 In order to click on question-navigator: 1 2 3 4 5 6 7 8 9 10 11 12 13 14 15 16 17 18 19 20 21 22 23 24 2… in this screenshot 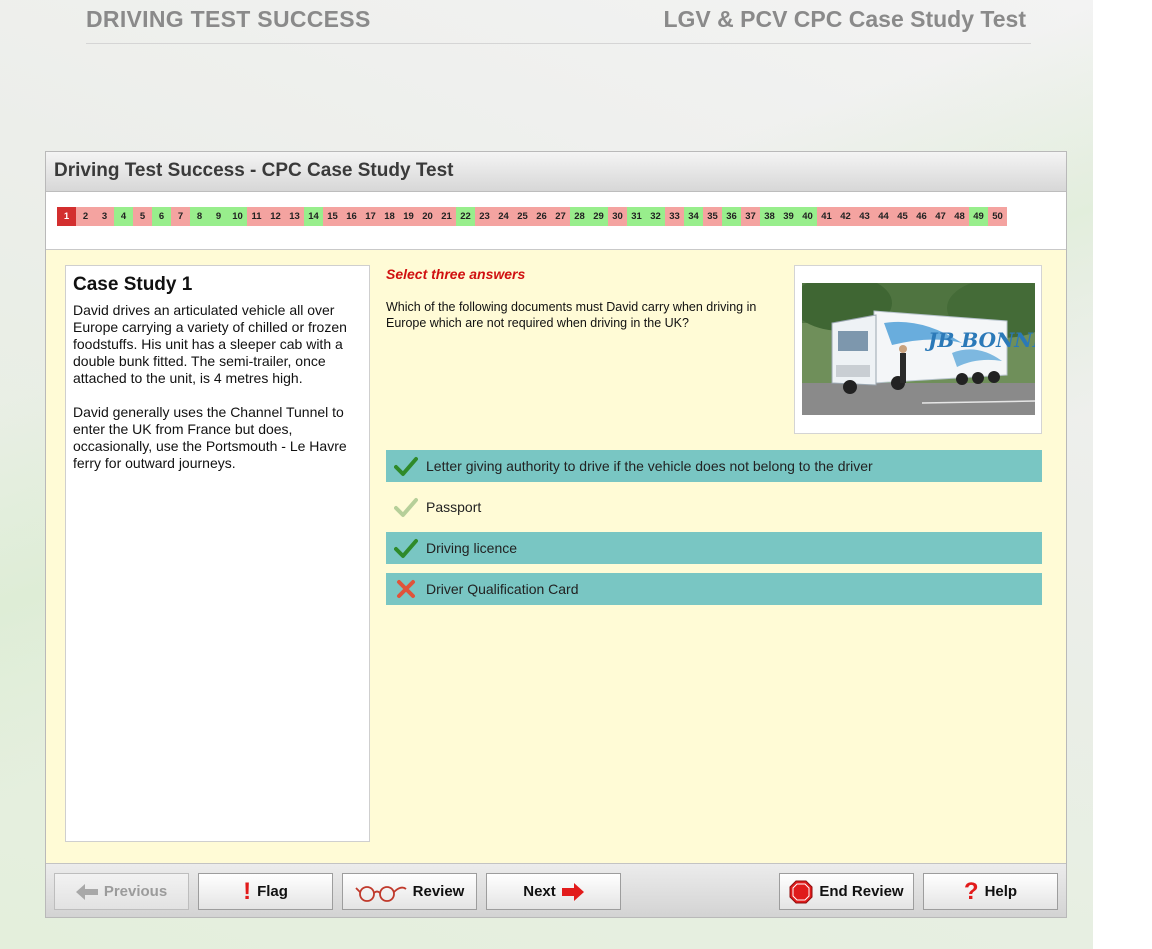, I will do `click(556, 221)`.